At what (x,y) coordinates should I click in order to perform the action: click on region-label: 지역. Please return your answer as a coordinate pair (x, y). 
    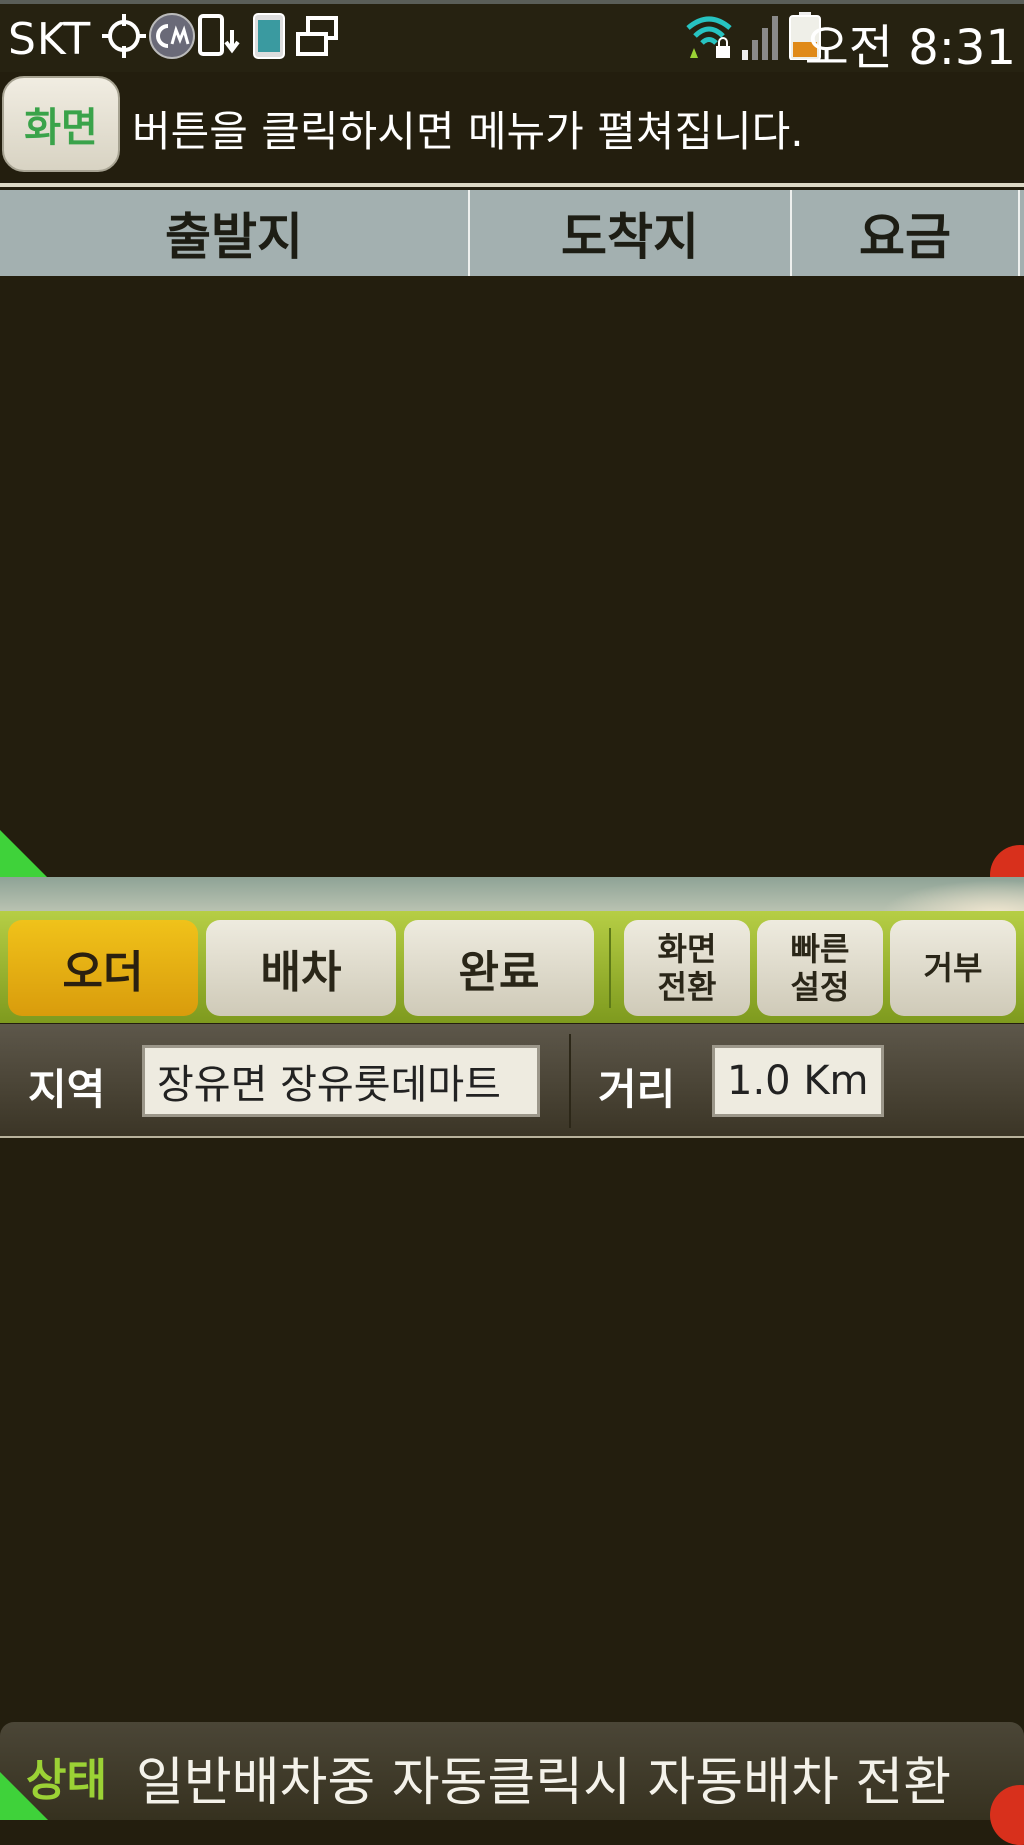
    Looking at the image, I should click on (67, 1089).